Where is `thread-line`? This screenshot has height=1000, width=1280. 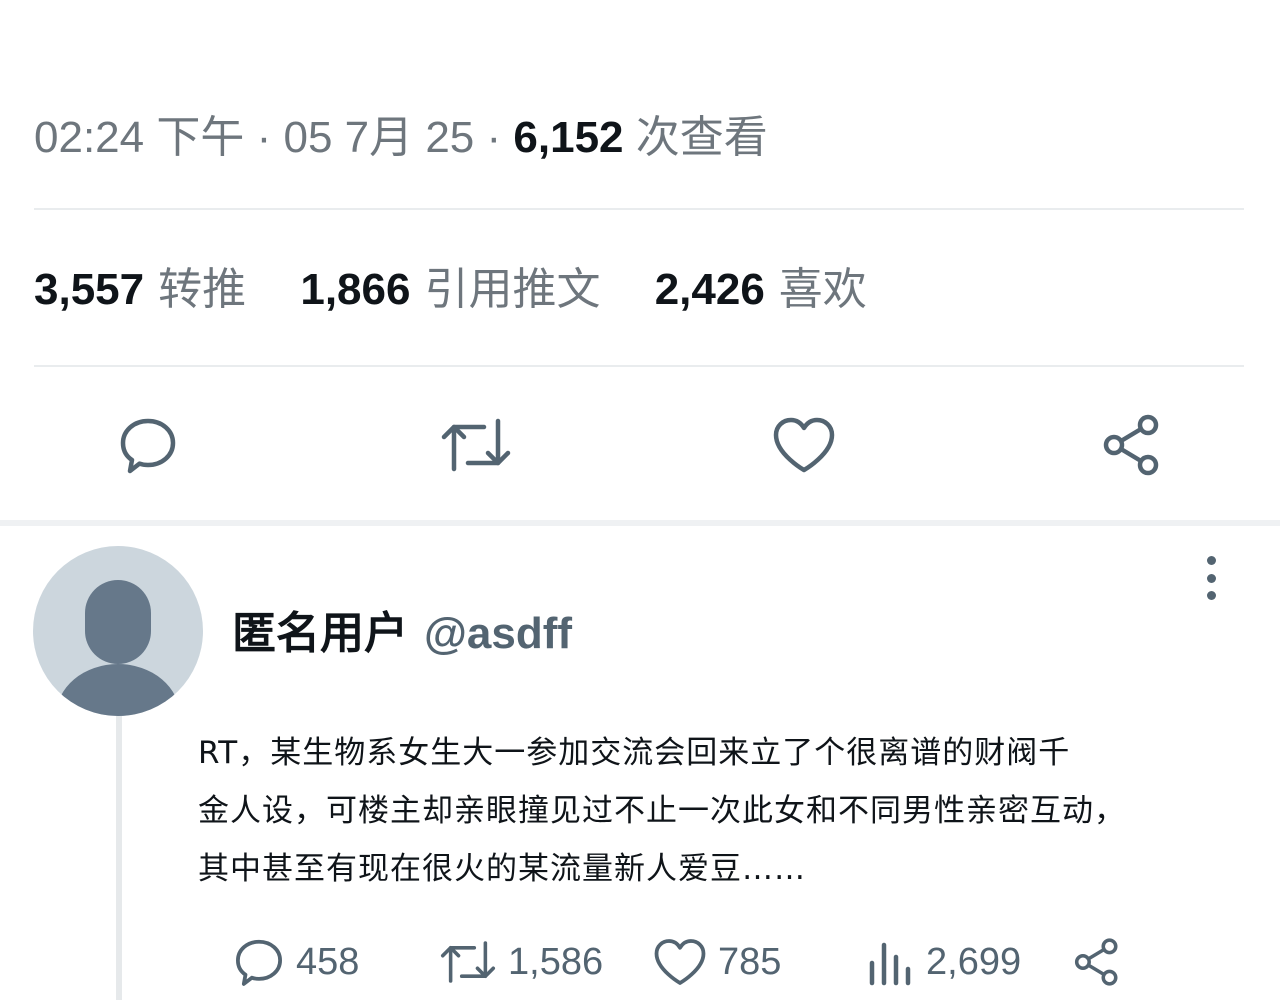
thread-line is located at coordinates (119, 858).